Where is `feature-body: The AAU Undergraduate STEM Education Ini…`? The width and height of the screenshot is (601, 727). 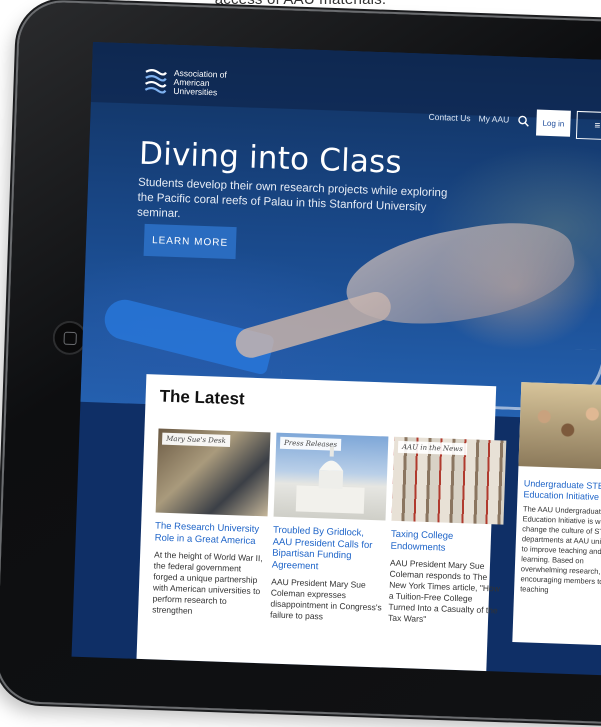
feature-body: The AAU Undergraduate STEM Education Ini… is located at coordinates (560, 549).